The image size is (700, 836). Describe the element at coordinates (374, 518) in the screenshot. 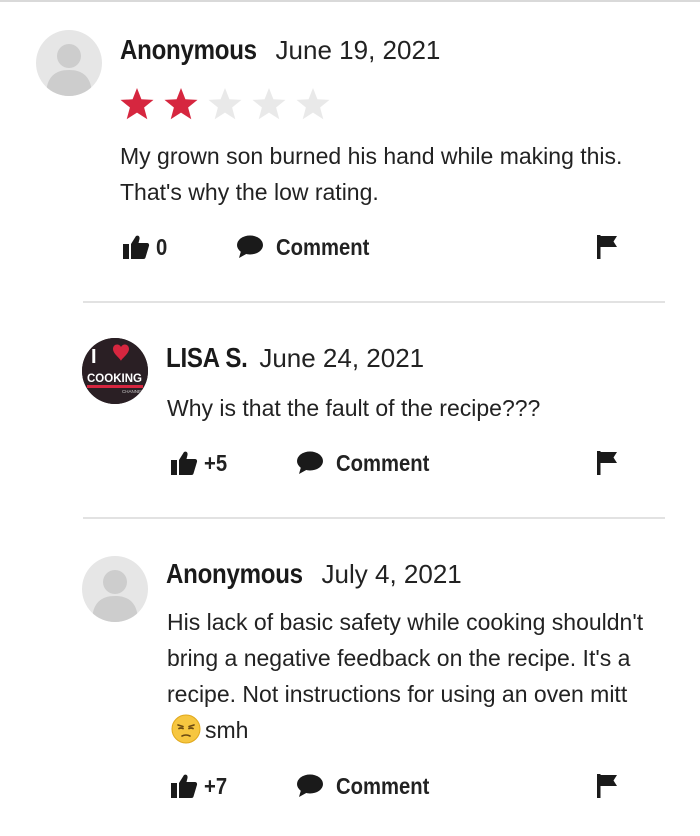

I see `review-divider` at that location.